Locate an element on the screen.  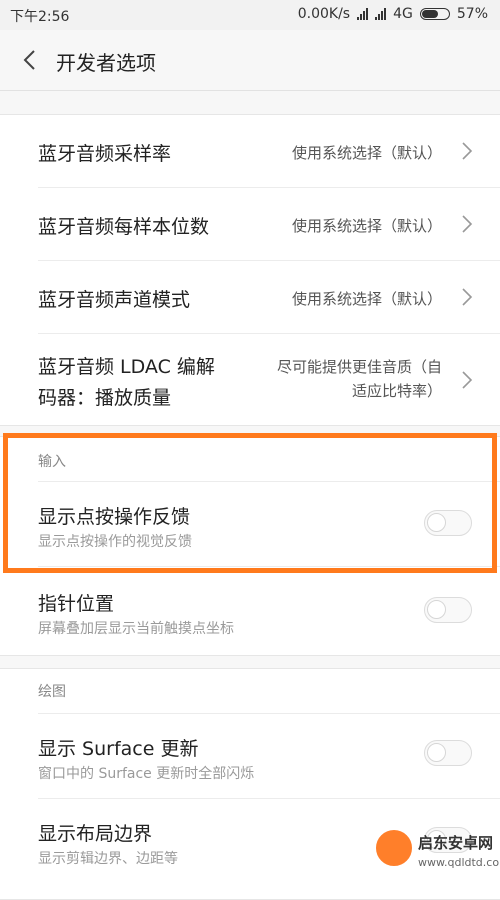
row-label: 指针位置 is located at coordinates (76, 604).